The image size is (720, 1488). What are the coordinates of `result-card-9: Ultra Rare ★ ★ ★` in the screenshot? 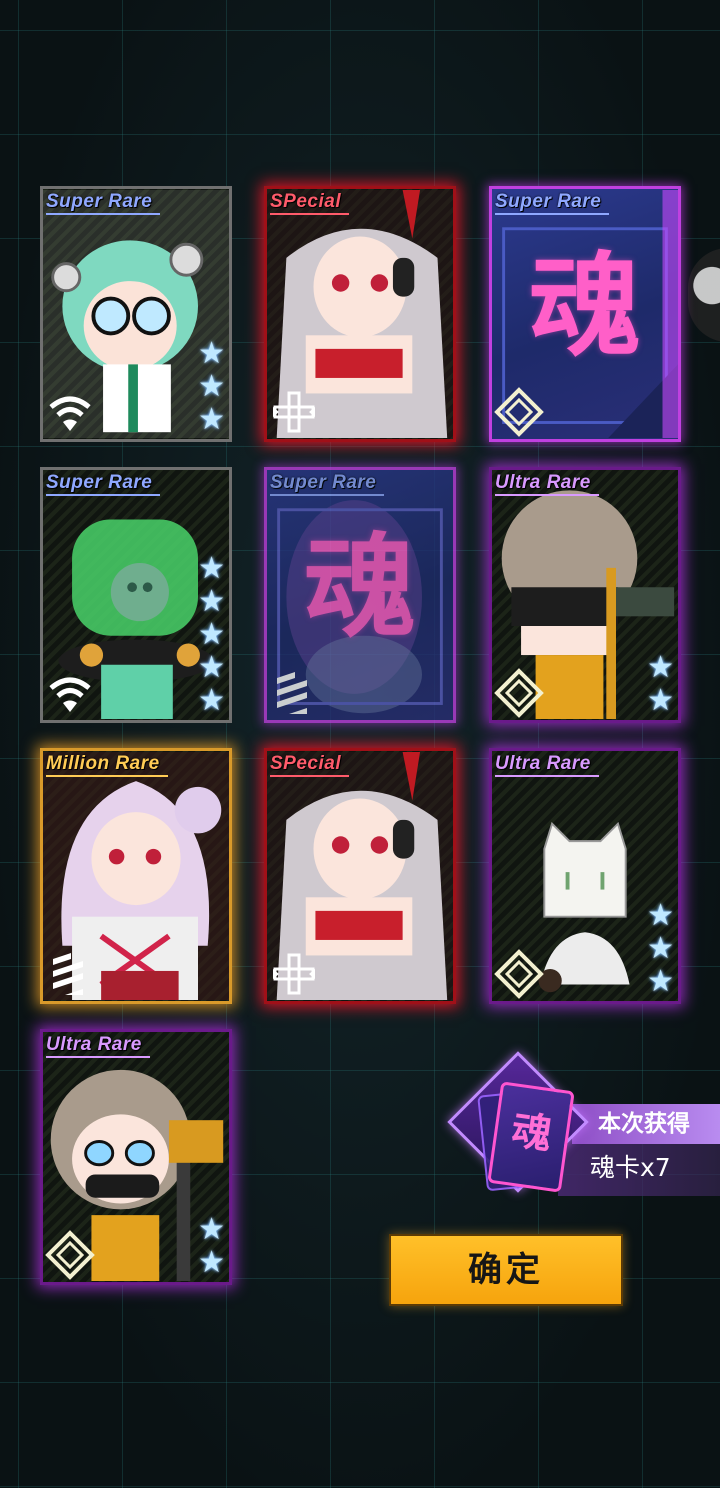 It's located at (585, 876).